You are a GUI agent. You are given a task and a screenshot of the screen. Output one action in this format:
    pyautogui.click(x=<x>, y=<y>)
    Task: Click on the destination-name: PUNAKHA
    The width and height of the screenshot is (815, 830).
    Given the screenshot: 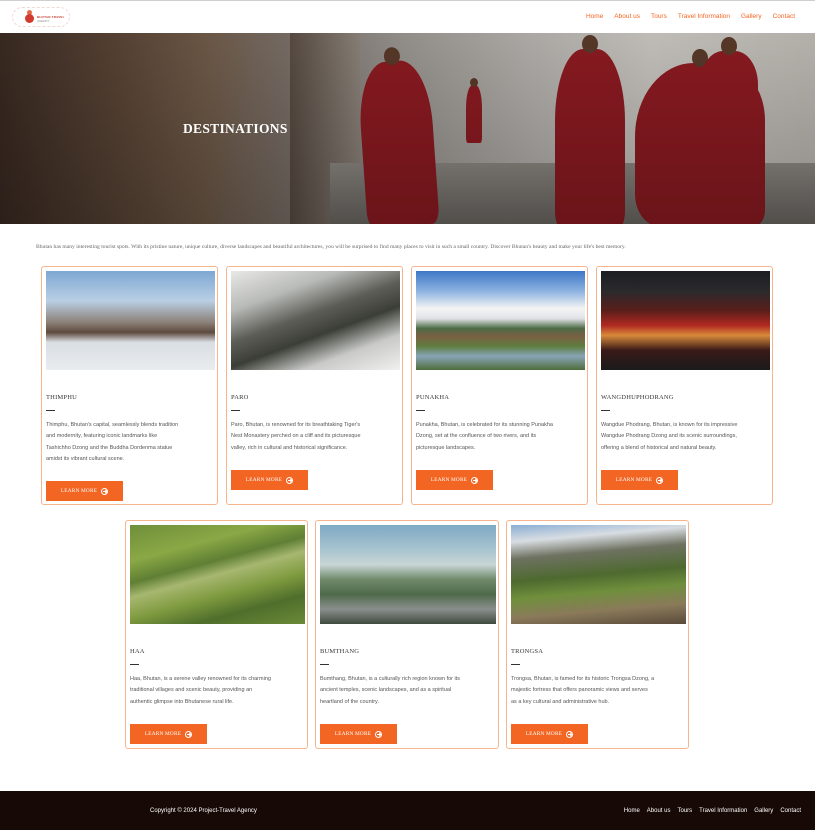 What is the action you would take?
    pyautogui.click(x=433, y=397)
    